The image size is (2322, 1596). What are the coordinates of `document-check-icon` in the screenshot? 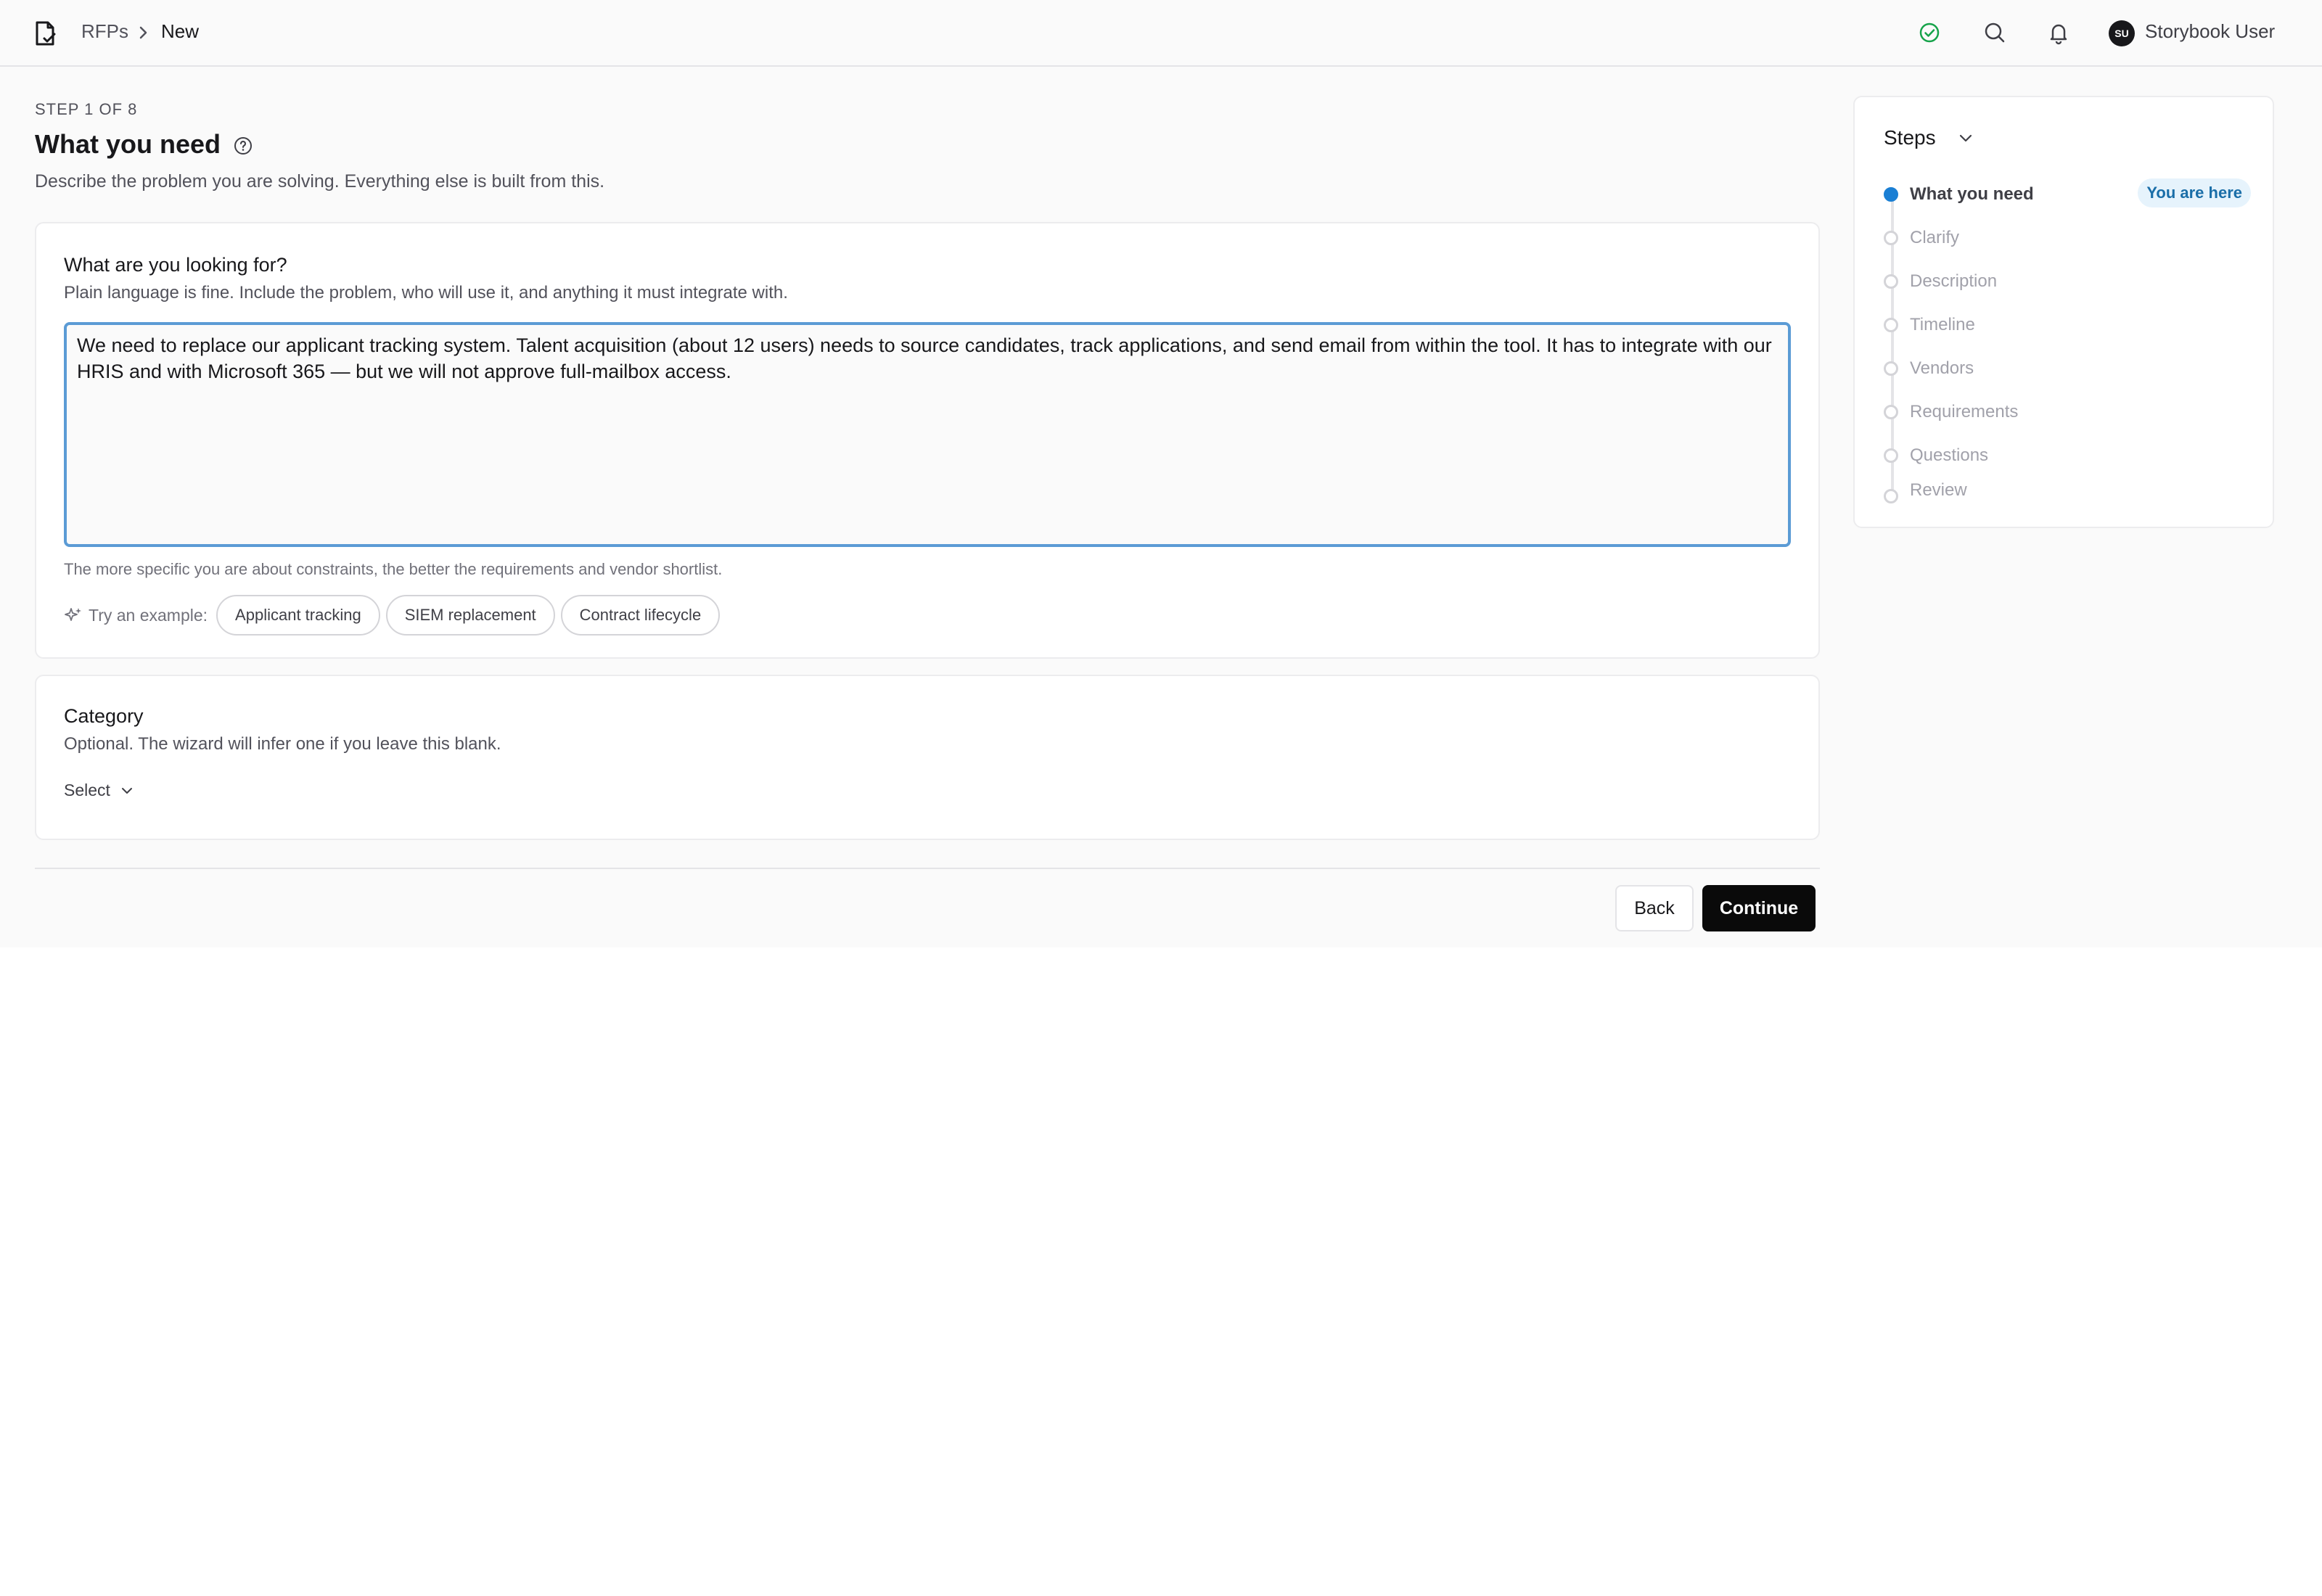 It's located at (45, 33).